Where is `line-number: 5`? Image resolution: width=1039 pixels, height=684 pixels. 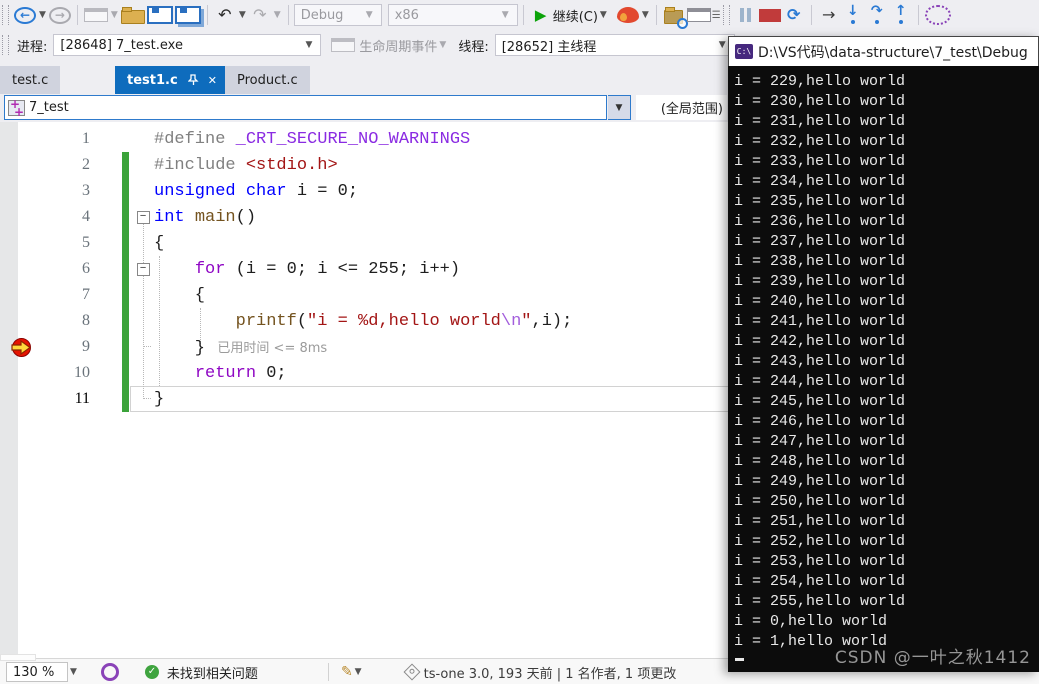
line-number: 5 is located at coordinates (86, 242).